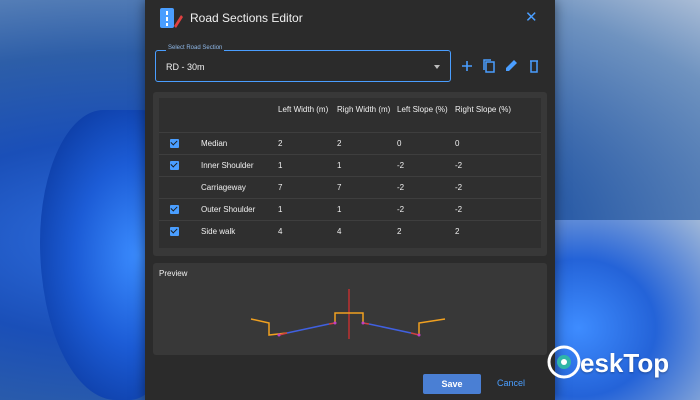 Image resolution: width=700 pixels, height=400 pixels. What do you see at coordinates (467, 66) in the screenshot?
I see `add-icon` at bounding box center [467, 66].